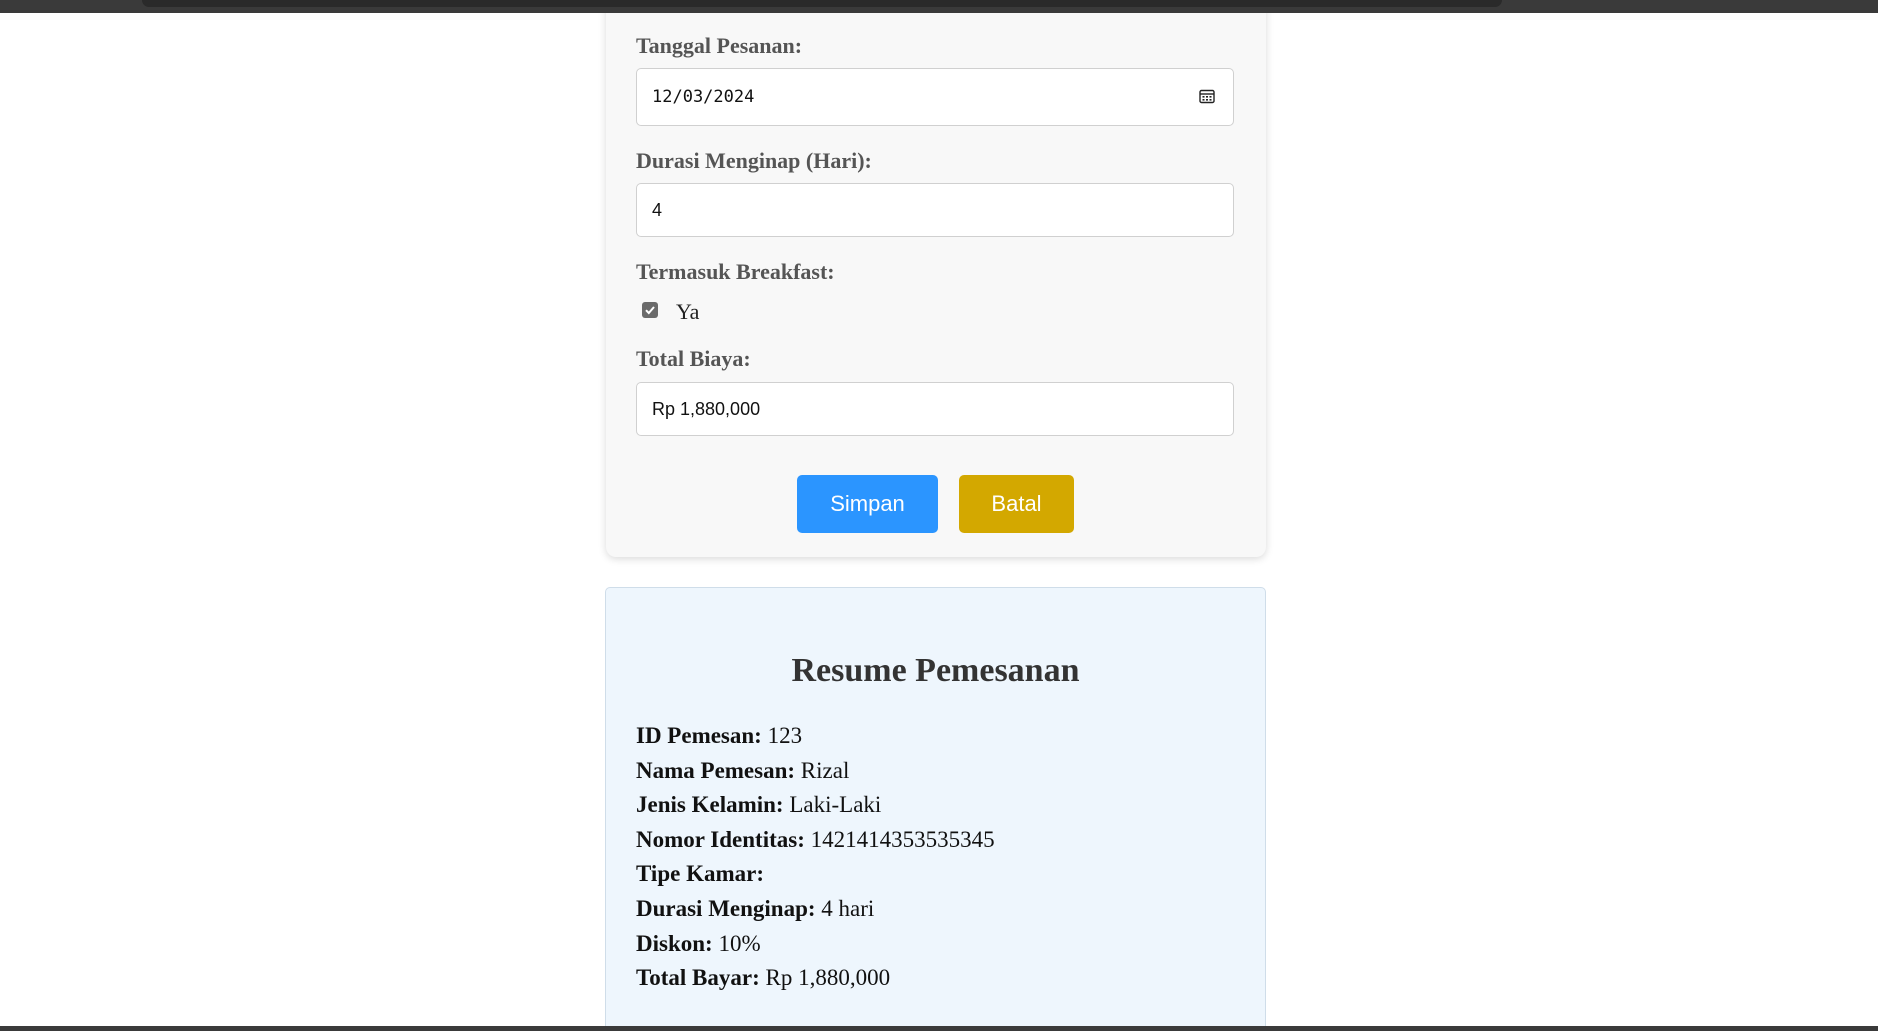 The image size is (1878, 1031). I want to click on resume-item-label: Tipe Kamar:, so click(700, 874).